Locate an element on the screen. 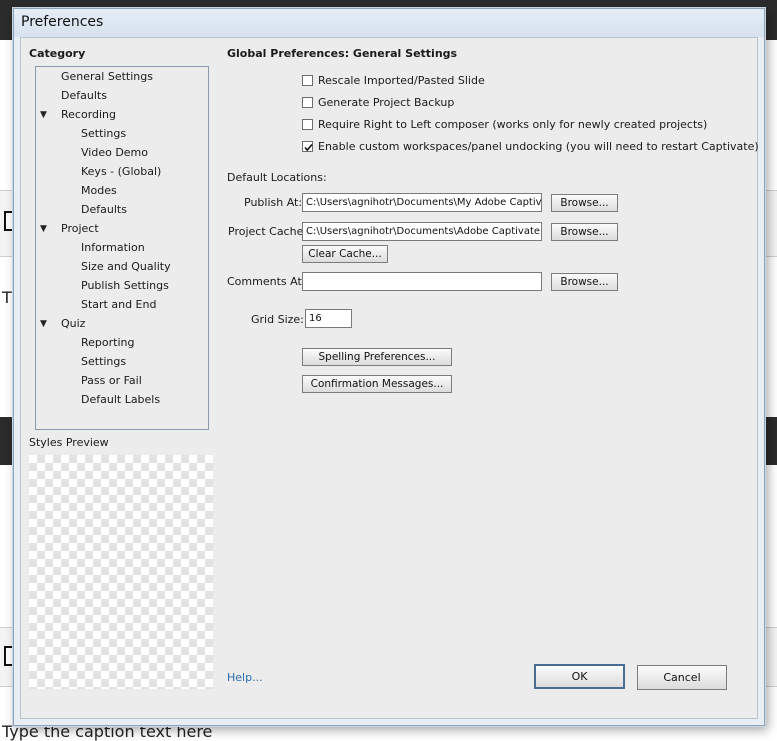 This screenshot has width=777, height=741. checkbox-label: Rescale Imported/Pasted Slide is located at coordinates (401, 80).